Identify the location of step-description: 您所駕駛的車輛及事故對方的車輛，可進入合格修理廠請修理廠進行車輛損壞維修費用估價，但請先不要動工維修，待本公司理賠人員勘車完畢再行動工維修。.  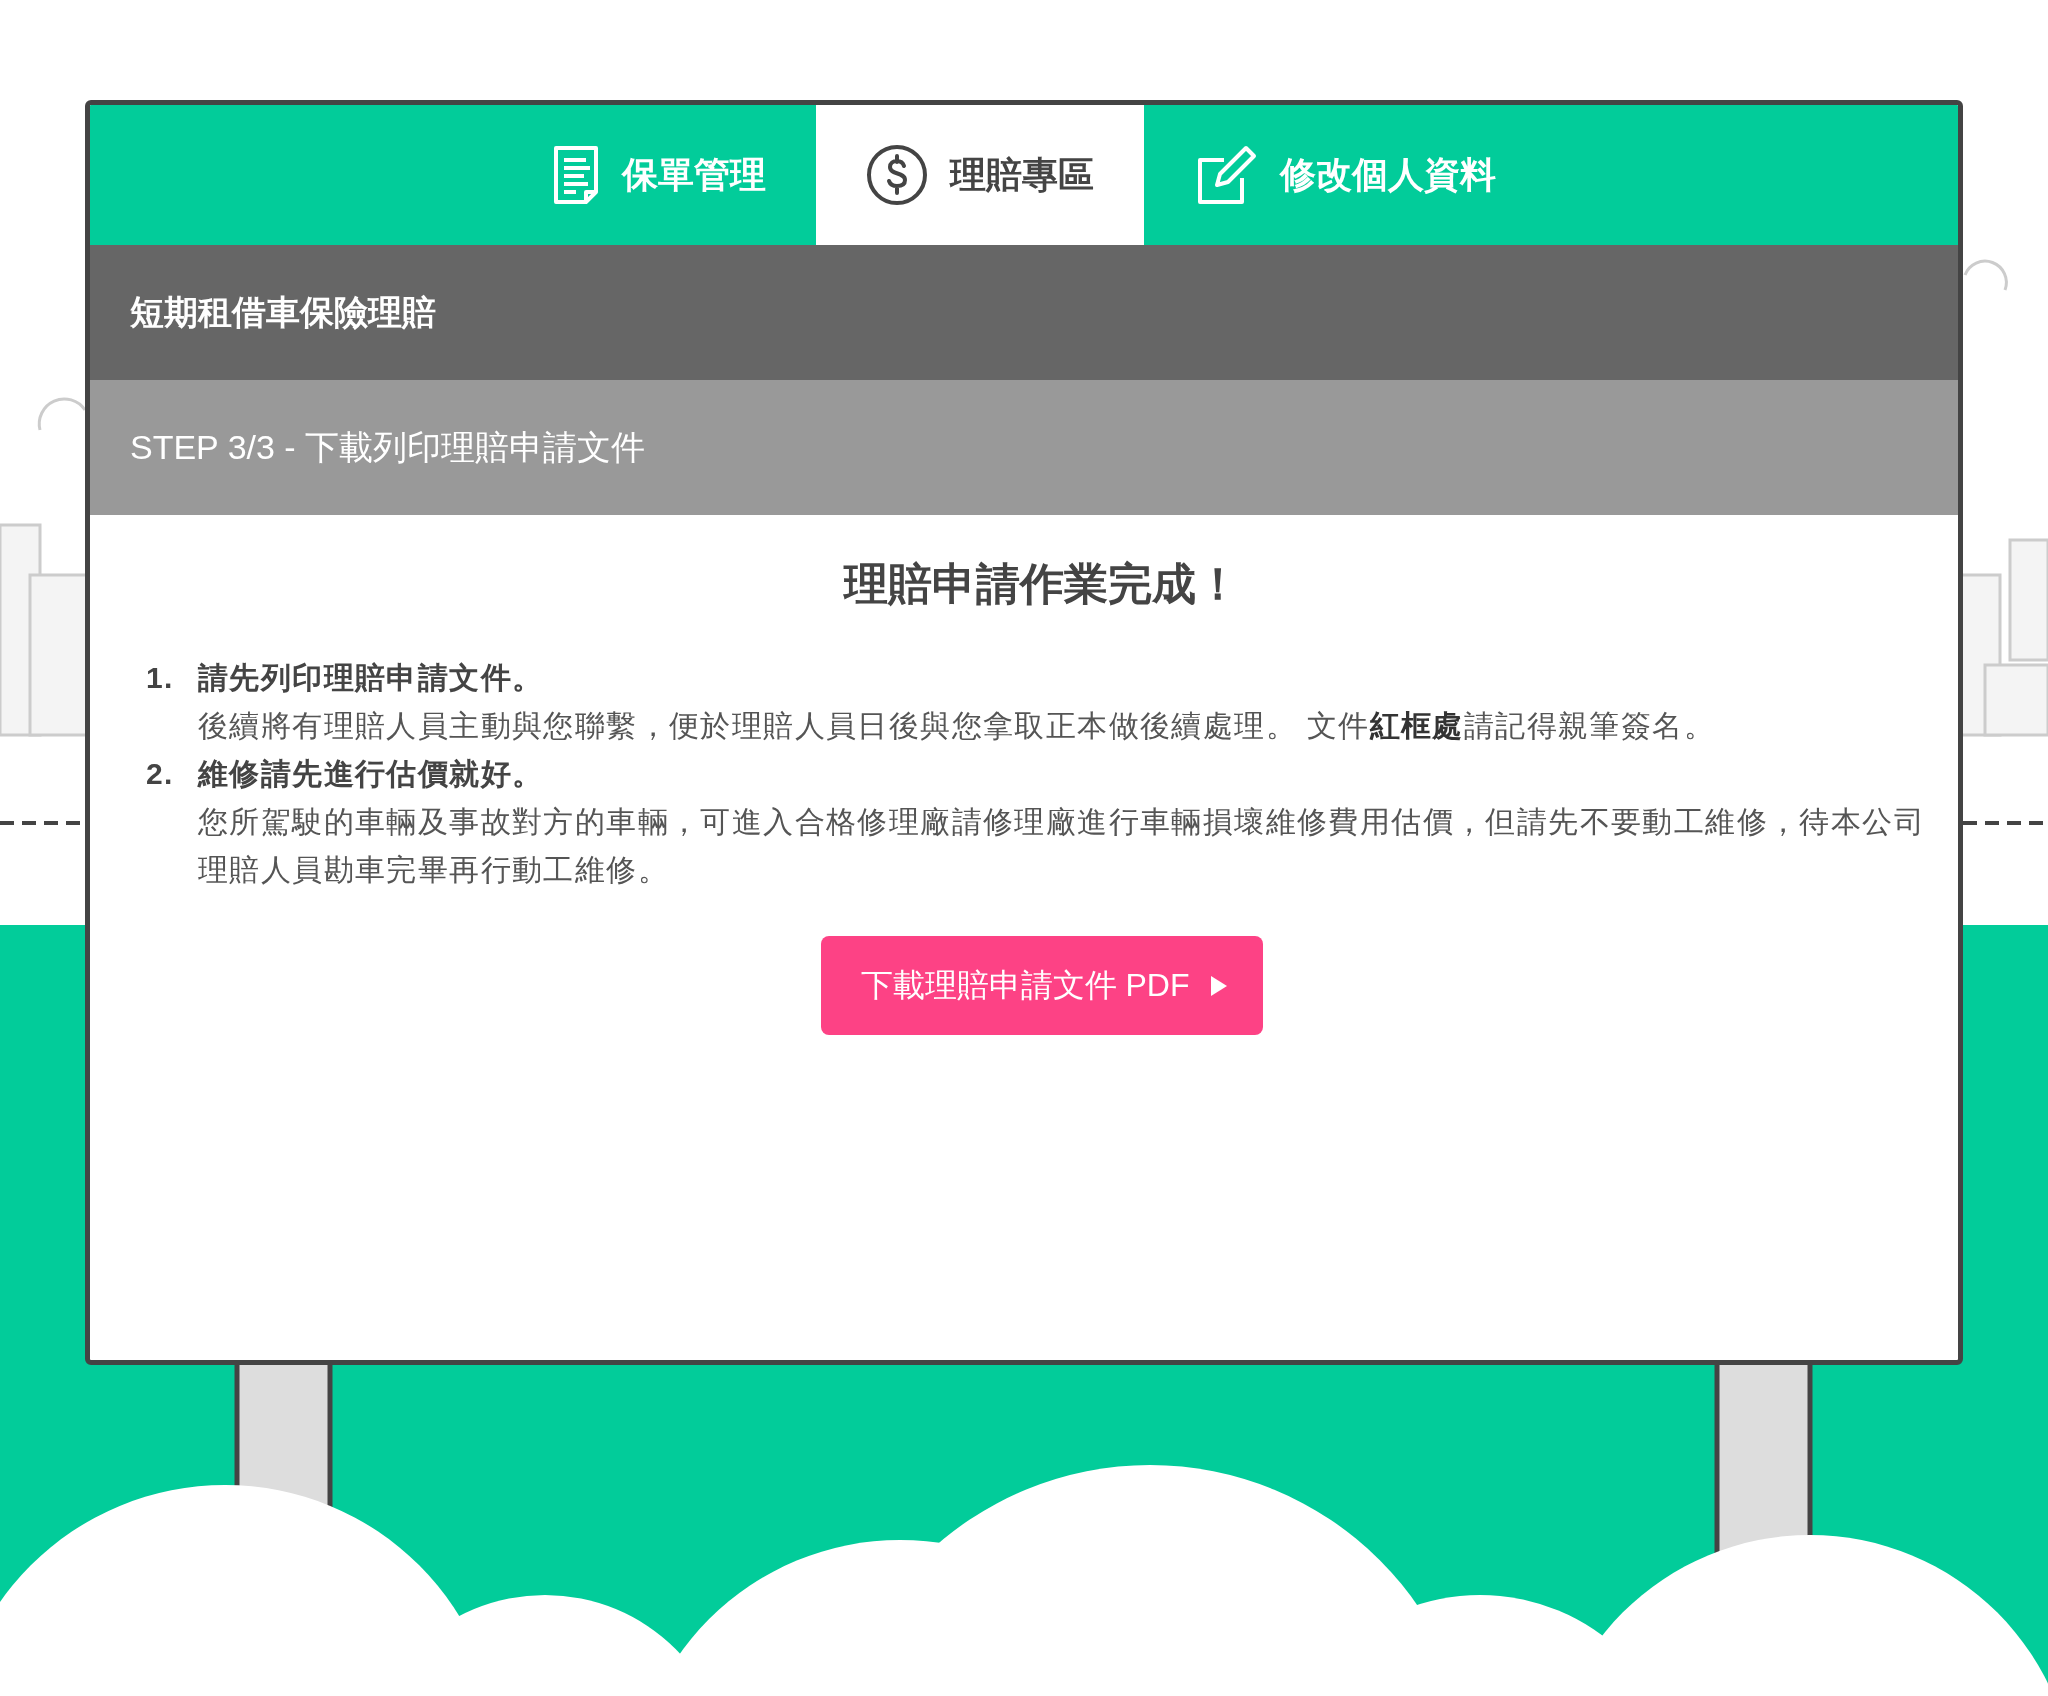
(1062, 846).